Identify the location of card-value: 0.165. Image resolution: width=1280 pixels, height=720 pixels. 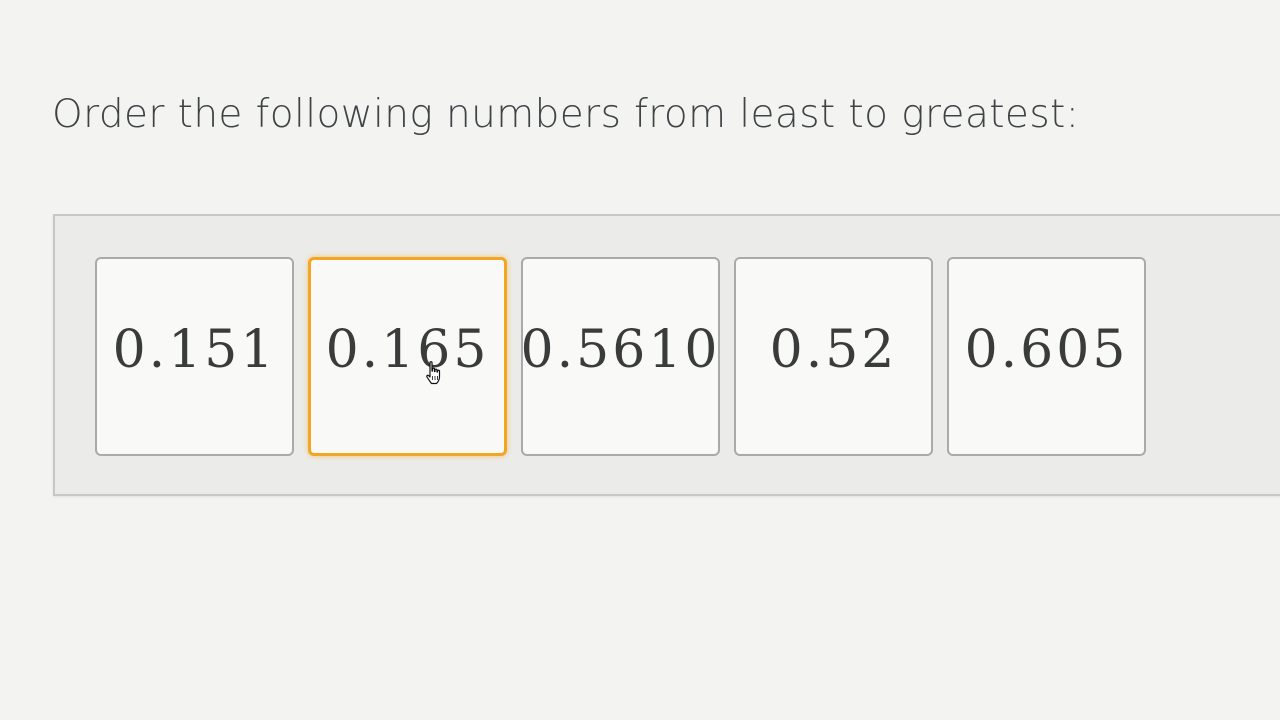
(407, 349).